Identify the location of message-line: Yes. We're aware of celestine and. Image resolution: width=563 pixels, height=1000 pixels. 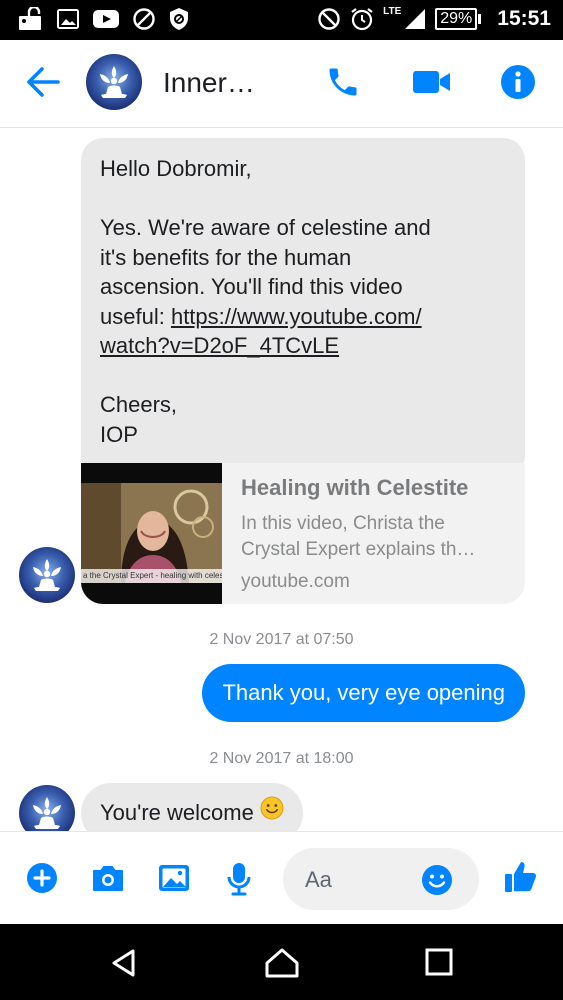
(265, 227).